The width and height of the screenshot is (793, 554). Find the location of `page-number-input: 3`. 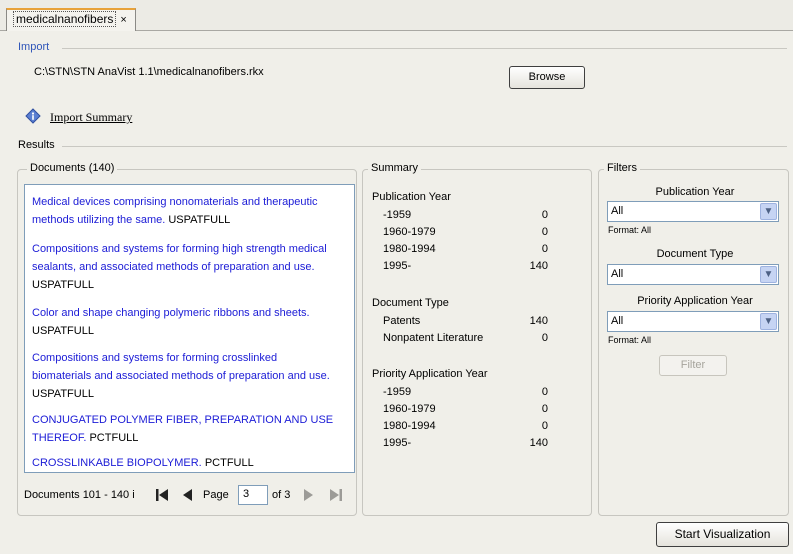

page-number-input: 3 is located at coordinates (253, 495).